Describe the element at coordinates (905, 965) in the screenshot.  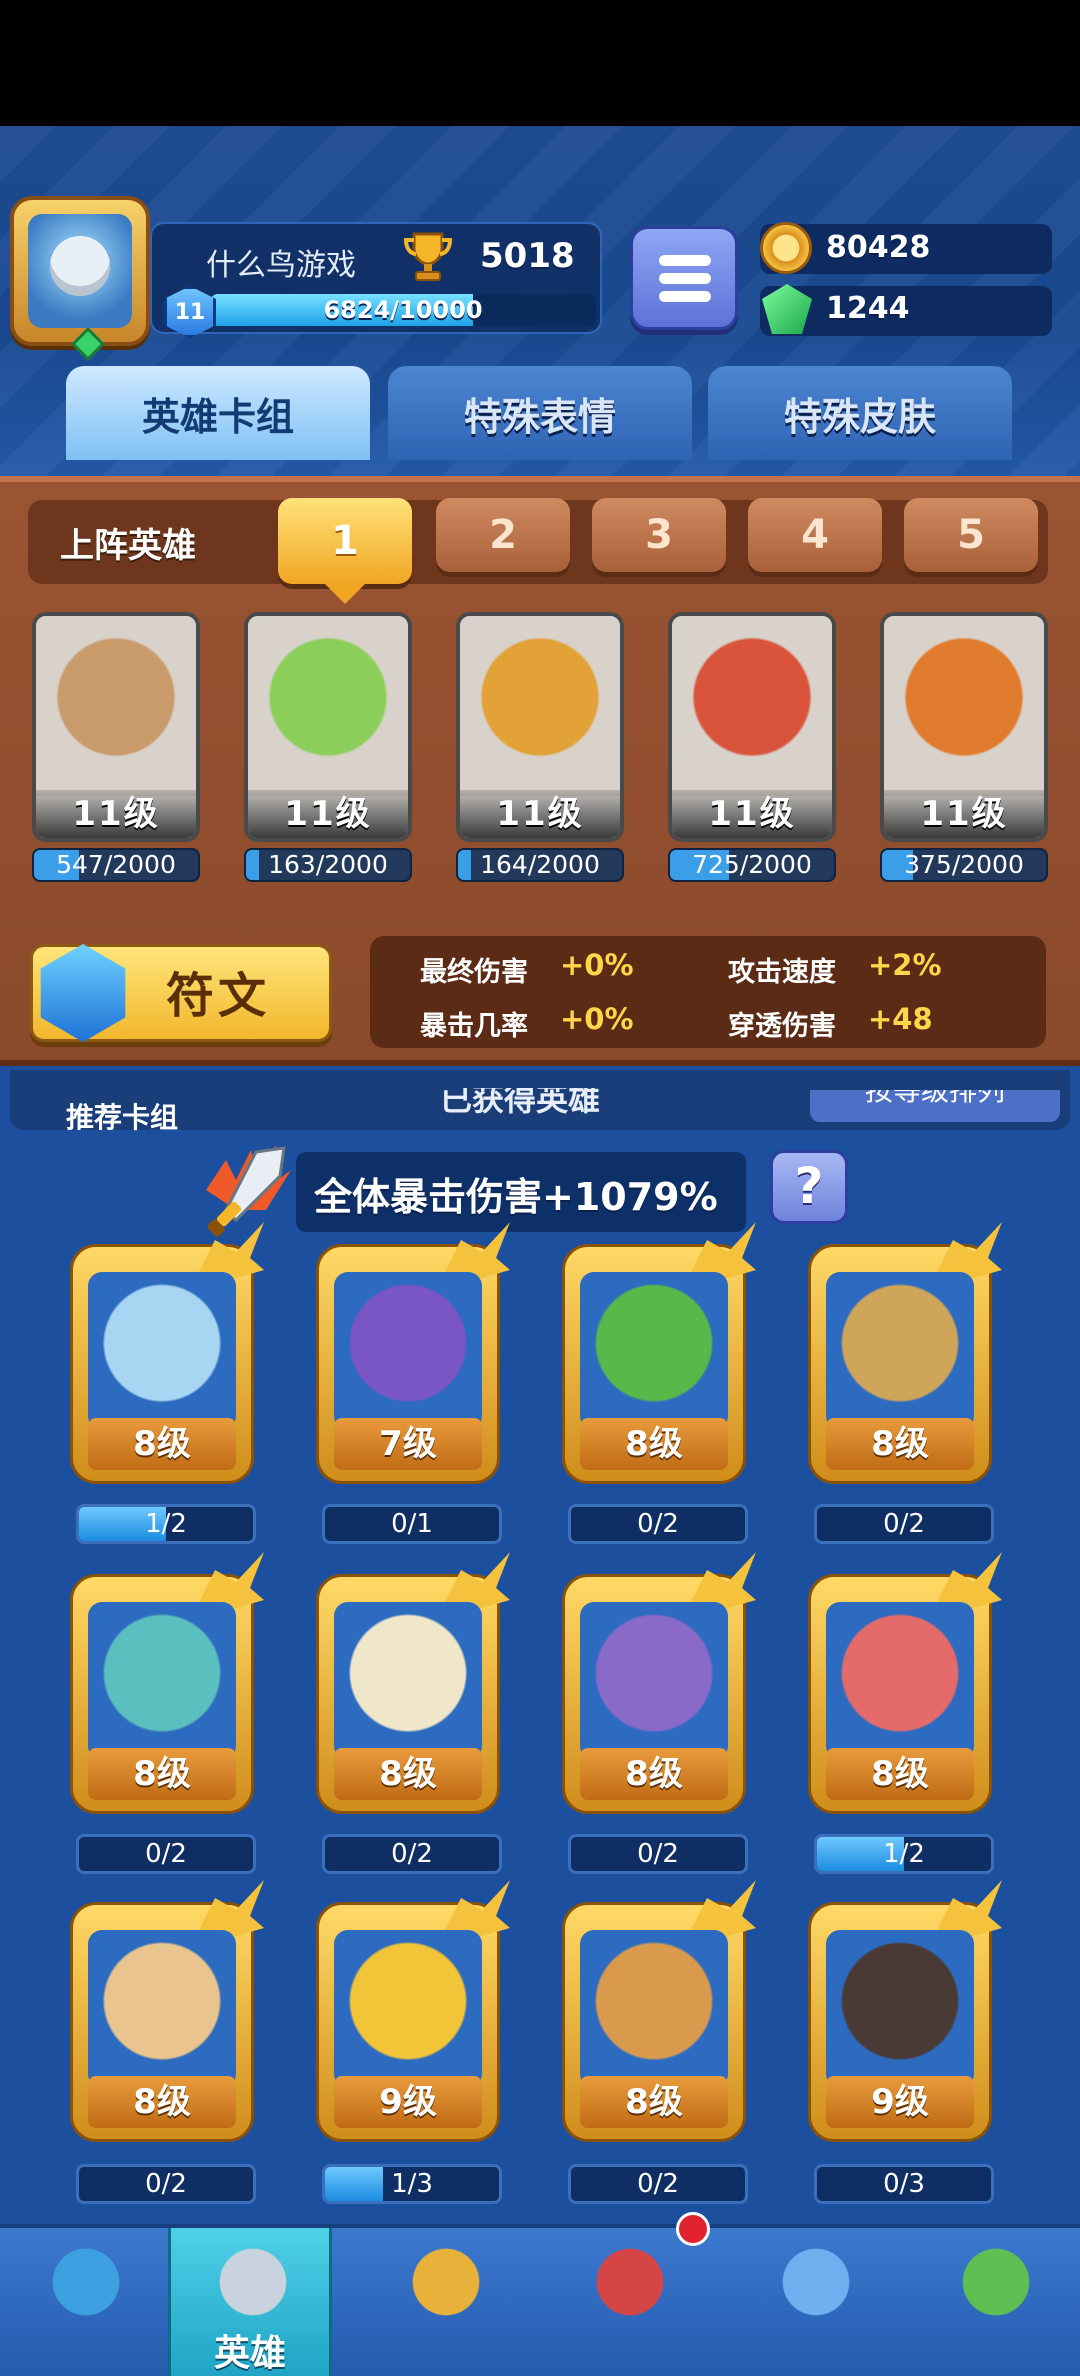
I see `stat-value-attack-speed: +2%` at that location.